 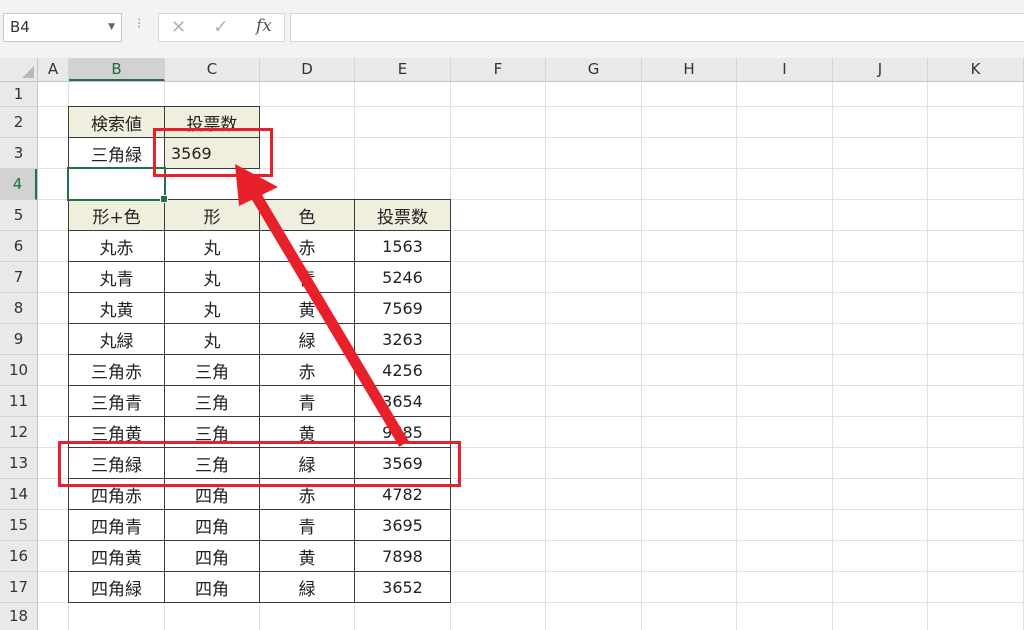 What do you see at coordinates (18, 215) in the screenshot?
I see `row-header-5: 5` at bounding box center [18, 215].